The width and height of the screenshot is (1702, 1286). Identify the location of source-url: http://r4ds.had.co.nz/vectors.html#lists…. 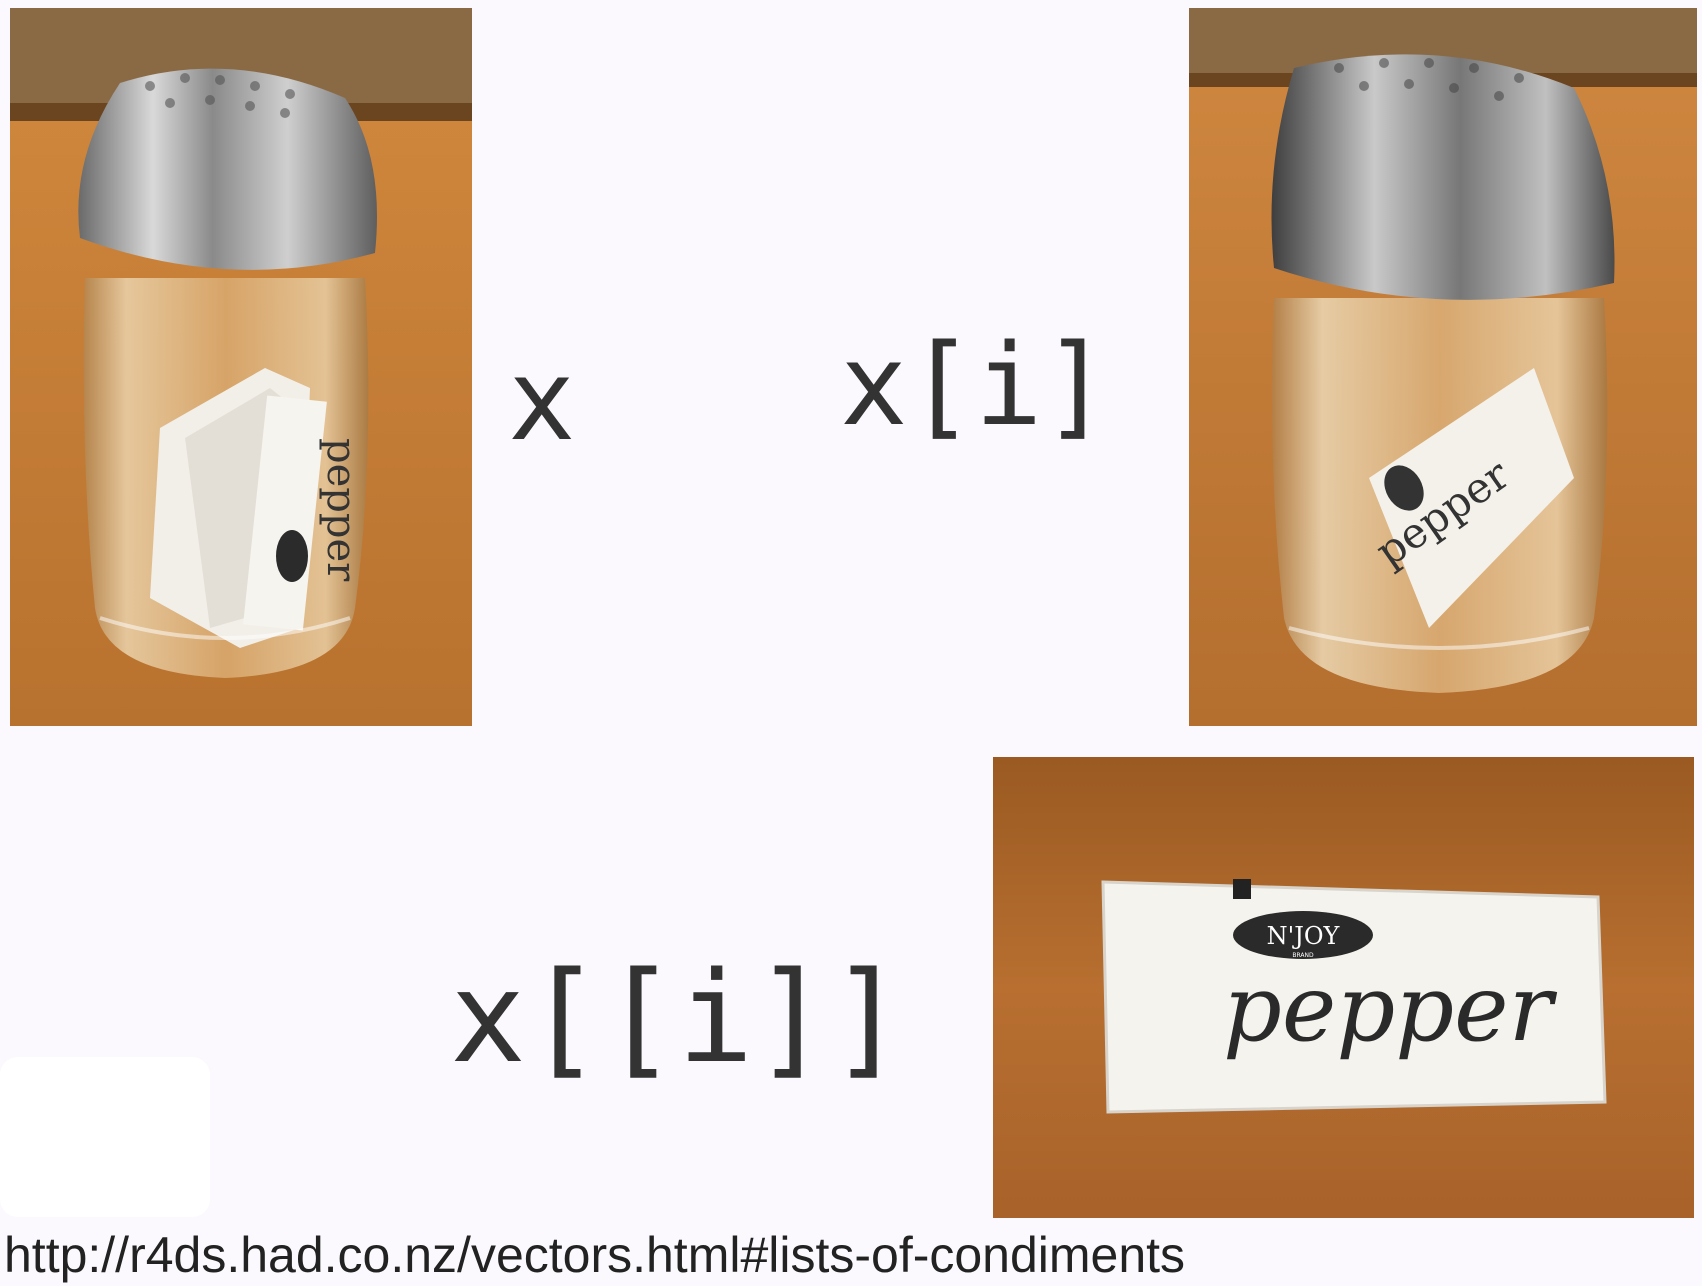
(594, 1255).